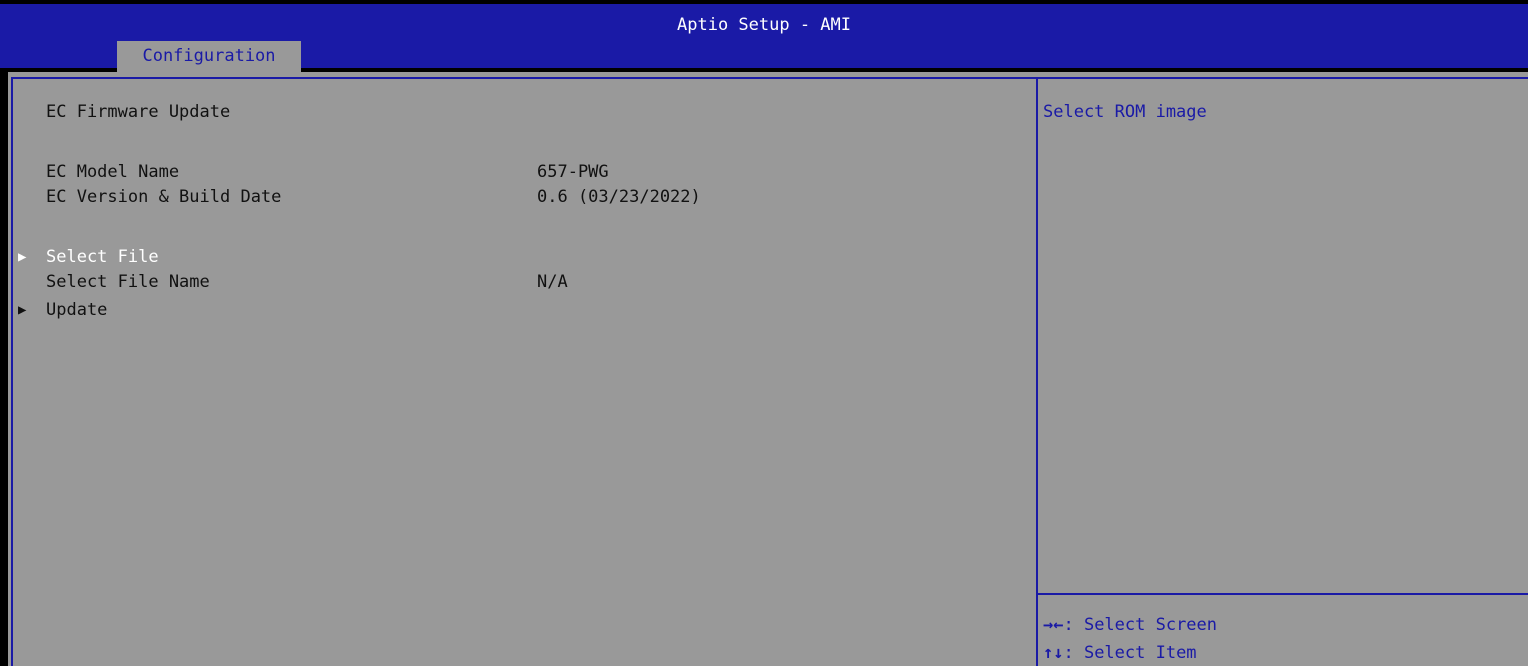 The height and width of the screenshot is (666, 1528). What do you see at coordinates (1283, 594) in the screenshot?
I see `help-keys-divider` at bounding box center [1283, 594].